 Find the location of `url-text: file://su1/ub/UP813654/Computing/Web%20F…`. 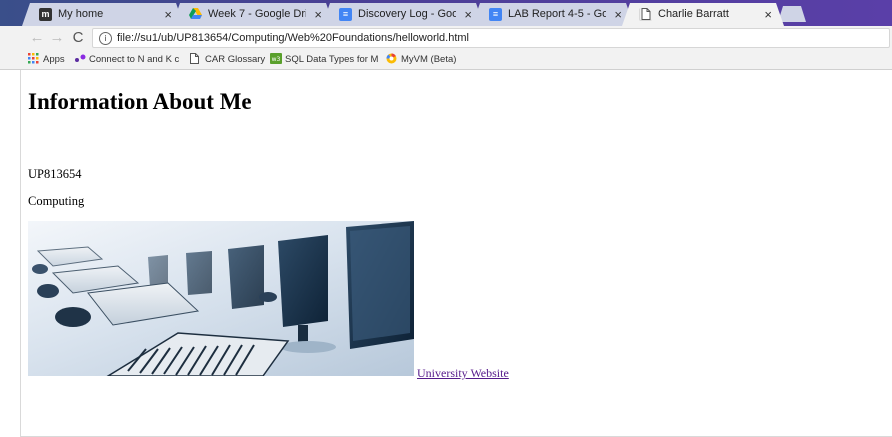

url-text: file://su1/ub/UP813654/Computing/Web%20F… is located at coordinates (293, 38).